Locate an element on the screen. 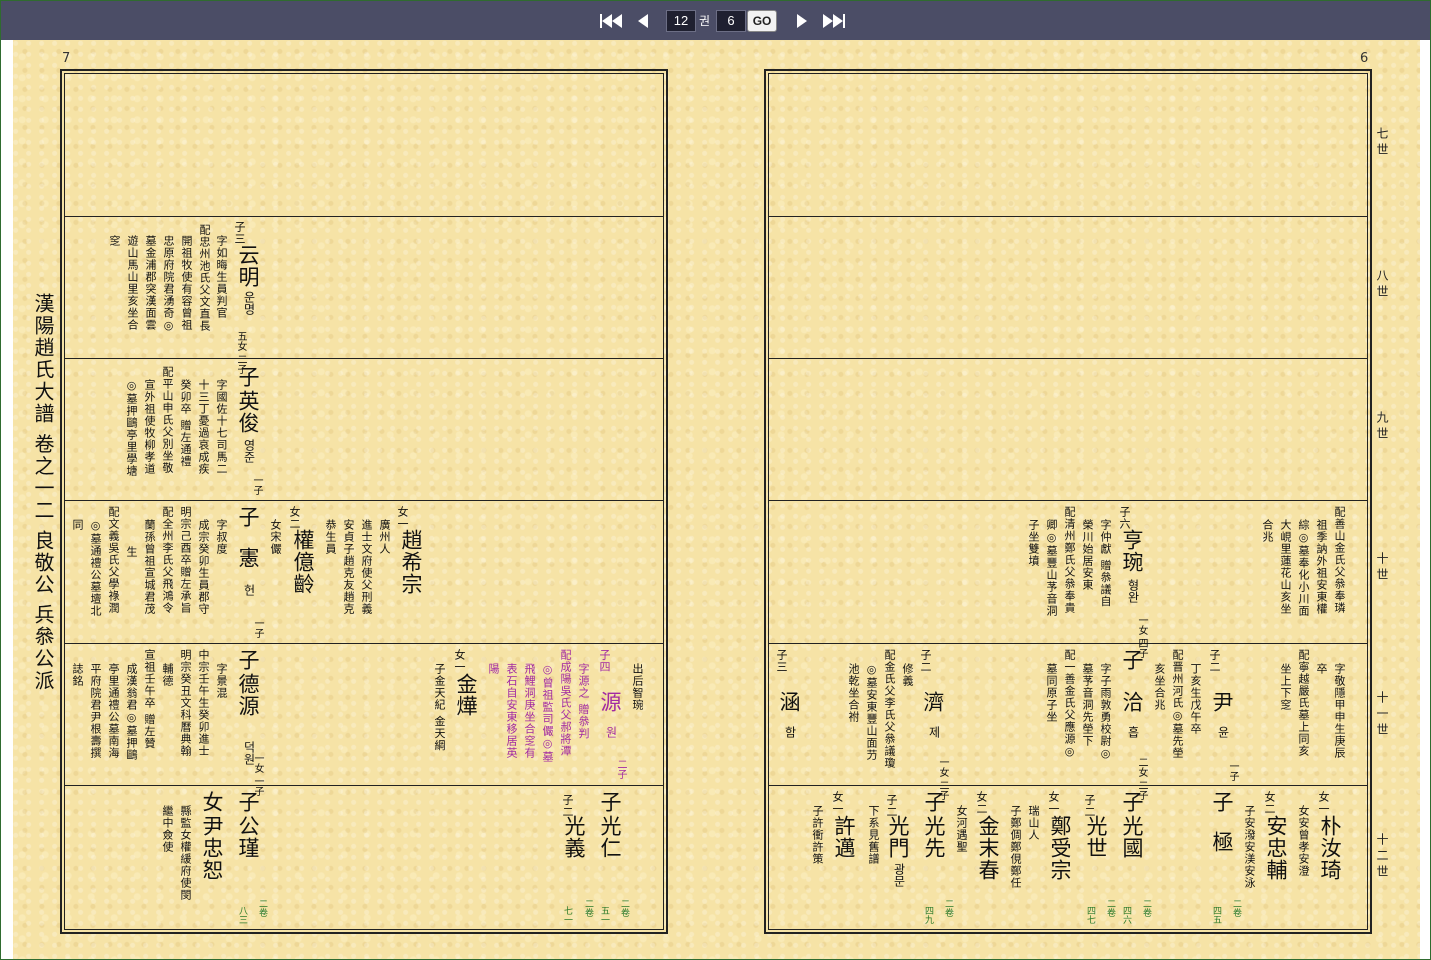 This screenshot has height=960, width=1431. entry-label: 子二 is located at coordinates (1214, 661).